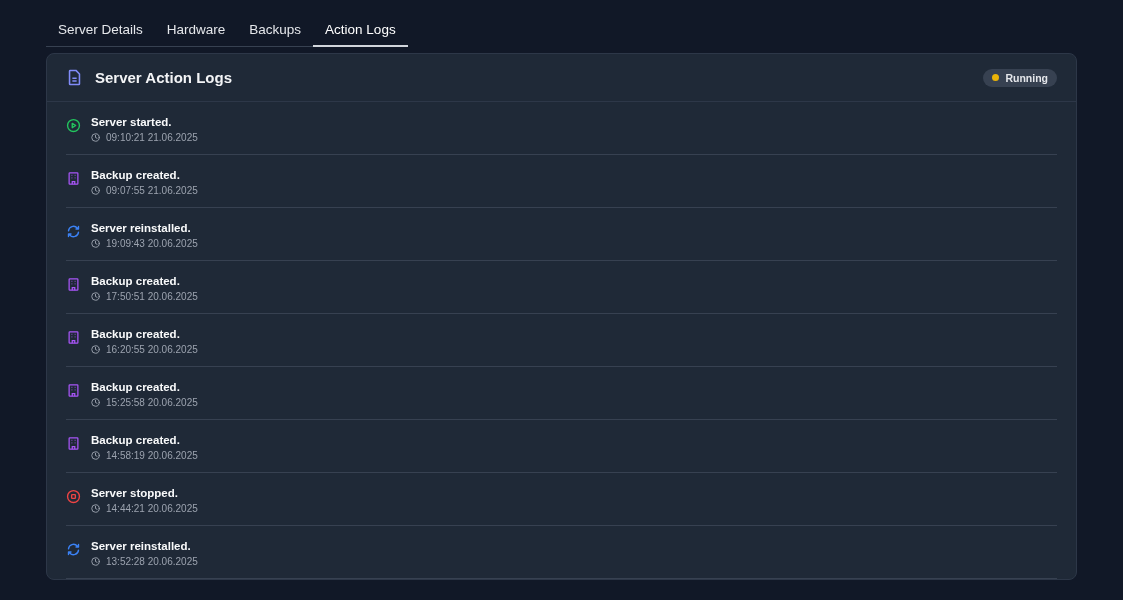  Describe the element at coordinates (1026, 77) in the screenshot. I see `status-label: Running` at that location.